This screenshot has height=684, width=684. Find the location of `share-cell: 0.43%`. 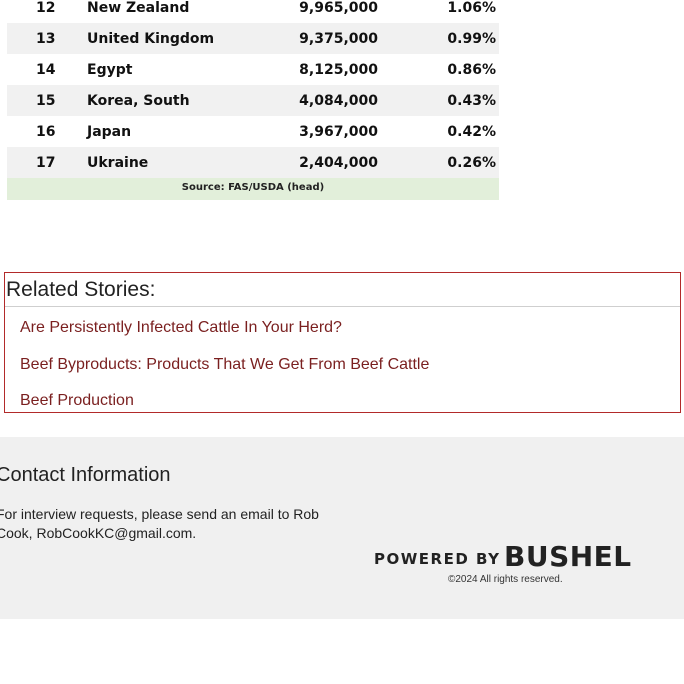

share-cell: 0.43% is located at coordinates (471, 100).